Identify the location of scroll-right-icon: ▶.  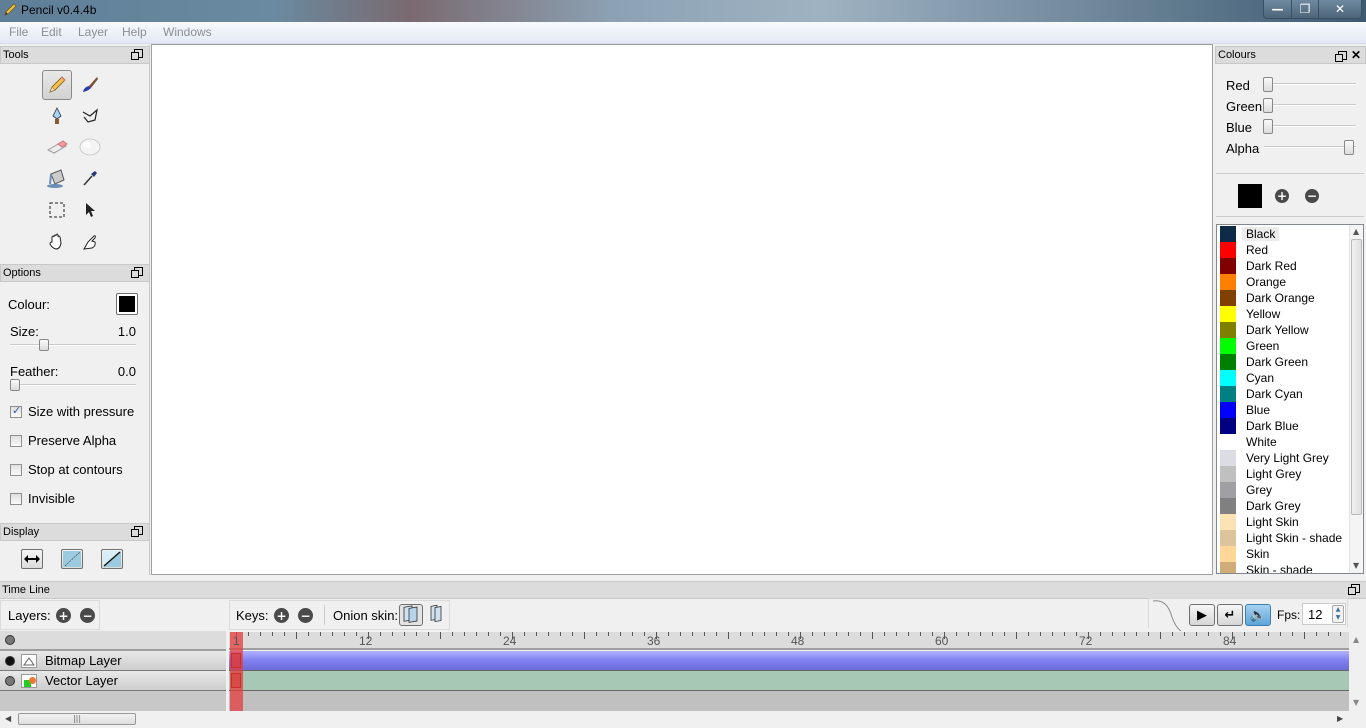
(1340, 718).